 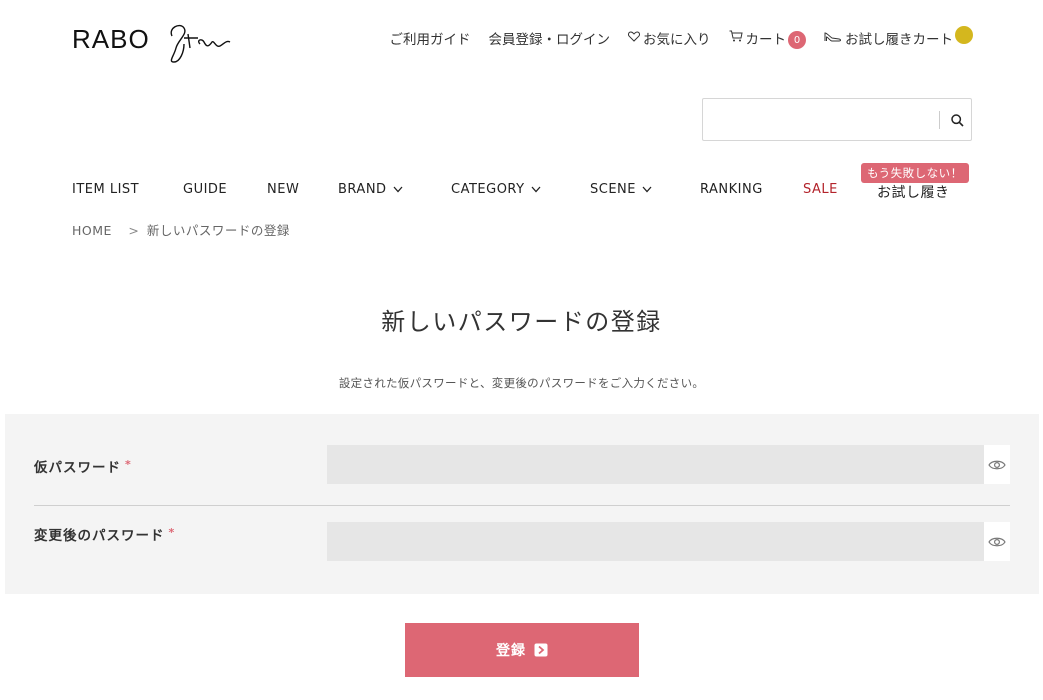 I want to click on member-login-label: 会員登録・ログイン, so click(x=549, y=40).